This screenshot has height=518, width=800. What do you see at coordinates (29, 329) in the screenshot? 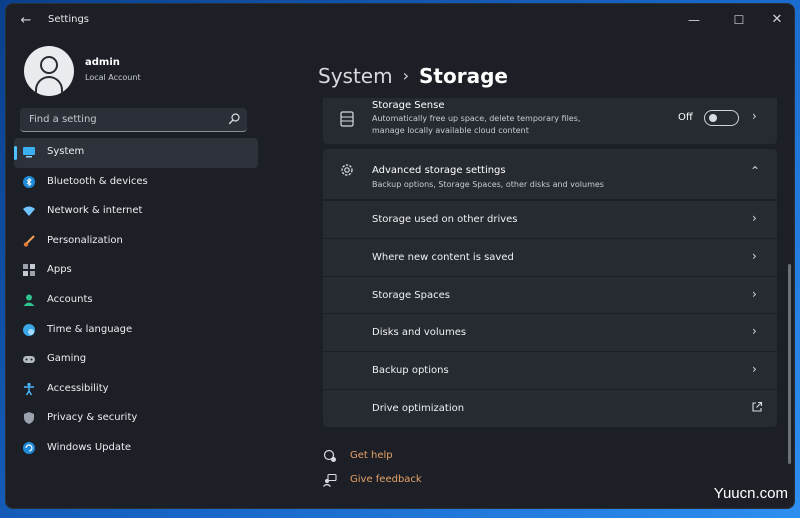
I see `globe-icon` at bounding box center [29, 329].